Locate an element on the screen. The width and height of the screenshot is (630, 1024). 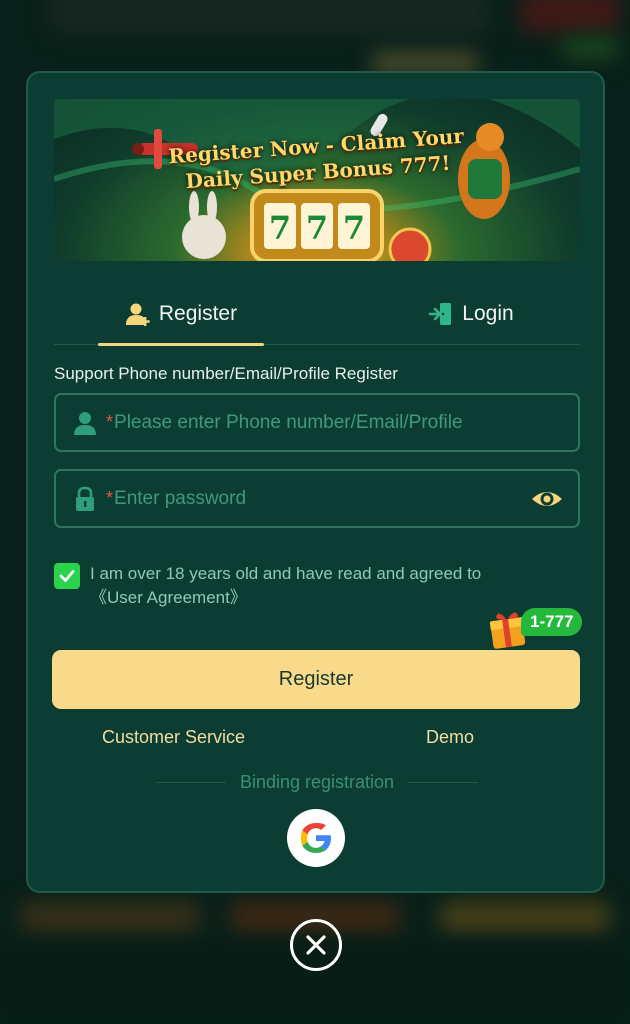
rabbit-icon is located at coordinates (204, 225).